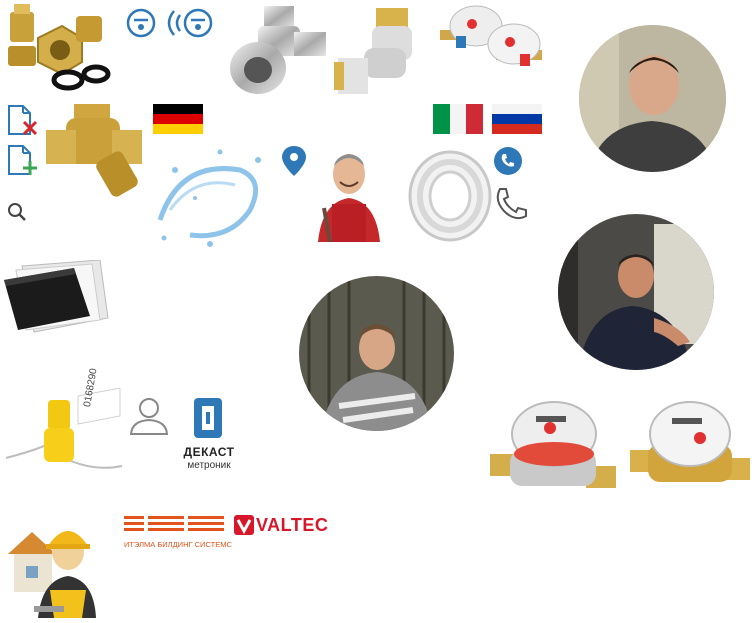 This screenshot has height=623, width=755. What do you see at coordinates (59, 49) in the screenshot?
I see `brass-fittings-image` at bounding box center [59, 49].